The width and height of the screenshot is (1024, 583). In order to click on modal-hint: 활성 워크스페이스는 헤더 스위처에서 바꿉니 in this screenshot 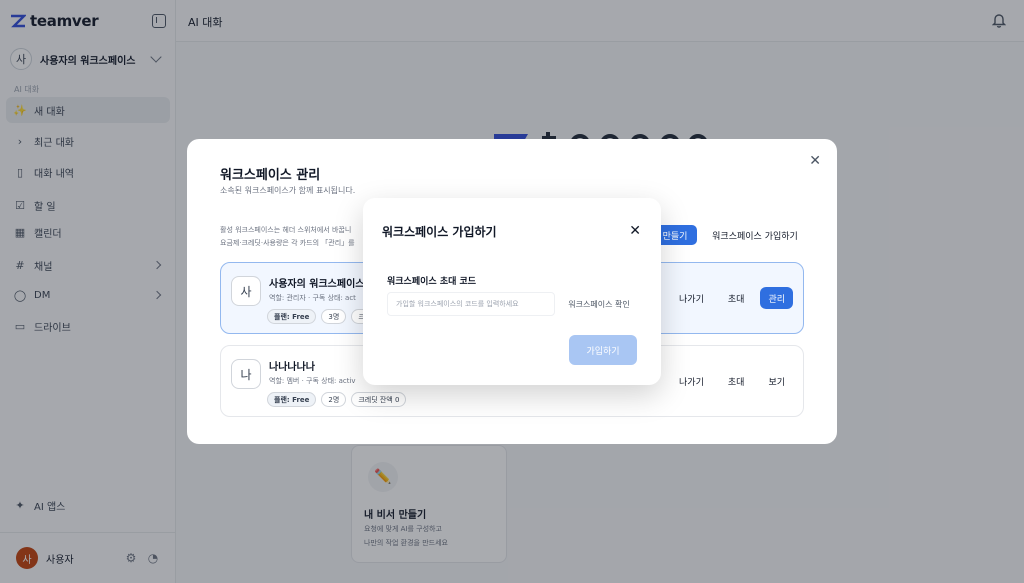, I will do `click(286, 230)`.